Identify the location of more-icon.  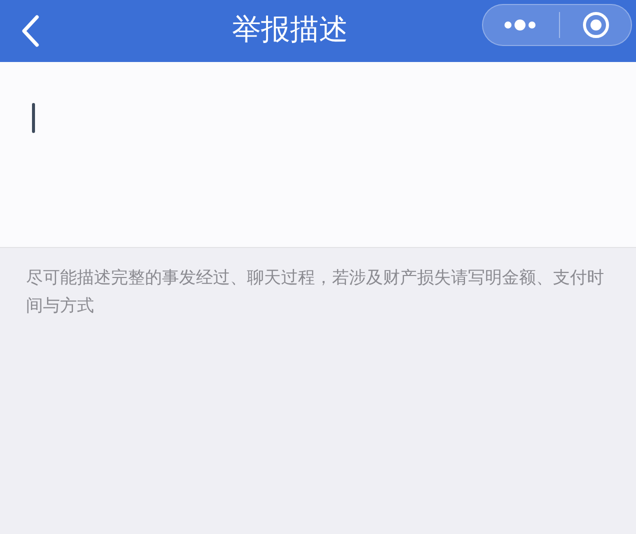
(520, 25).